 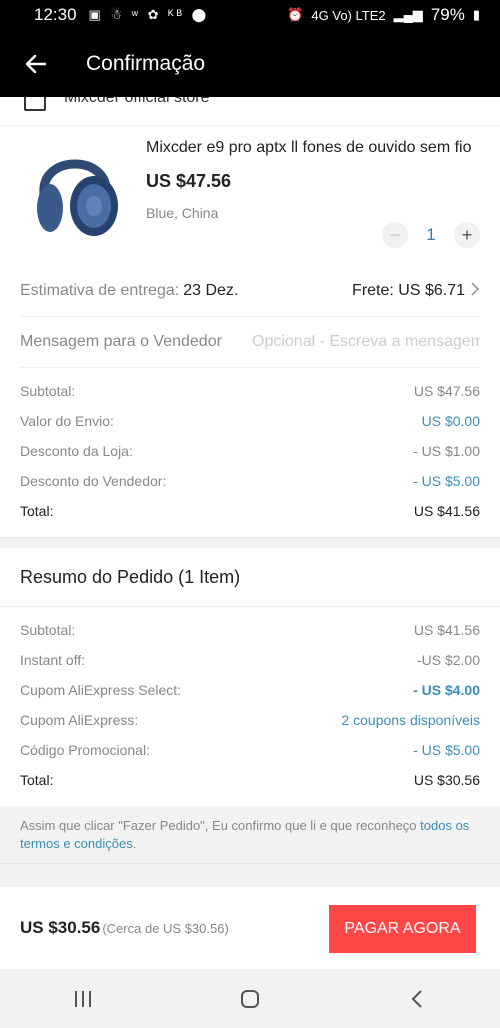 What do you see at coordinates (446, 481) in the screenshot?
I see `summary-value: - US $5.00` at bounding box center [446, 481].